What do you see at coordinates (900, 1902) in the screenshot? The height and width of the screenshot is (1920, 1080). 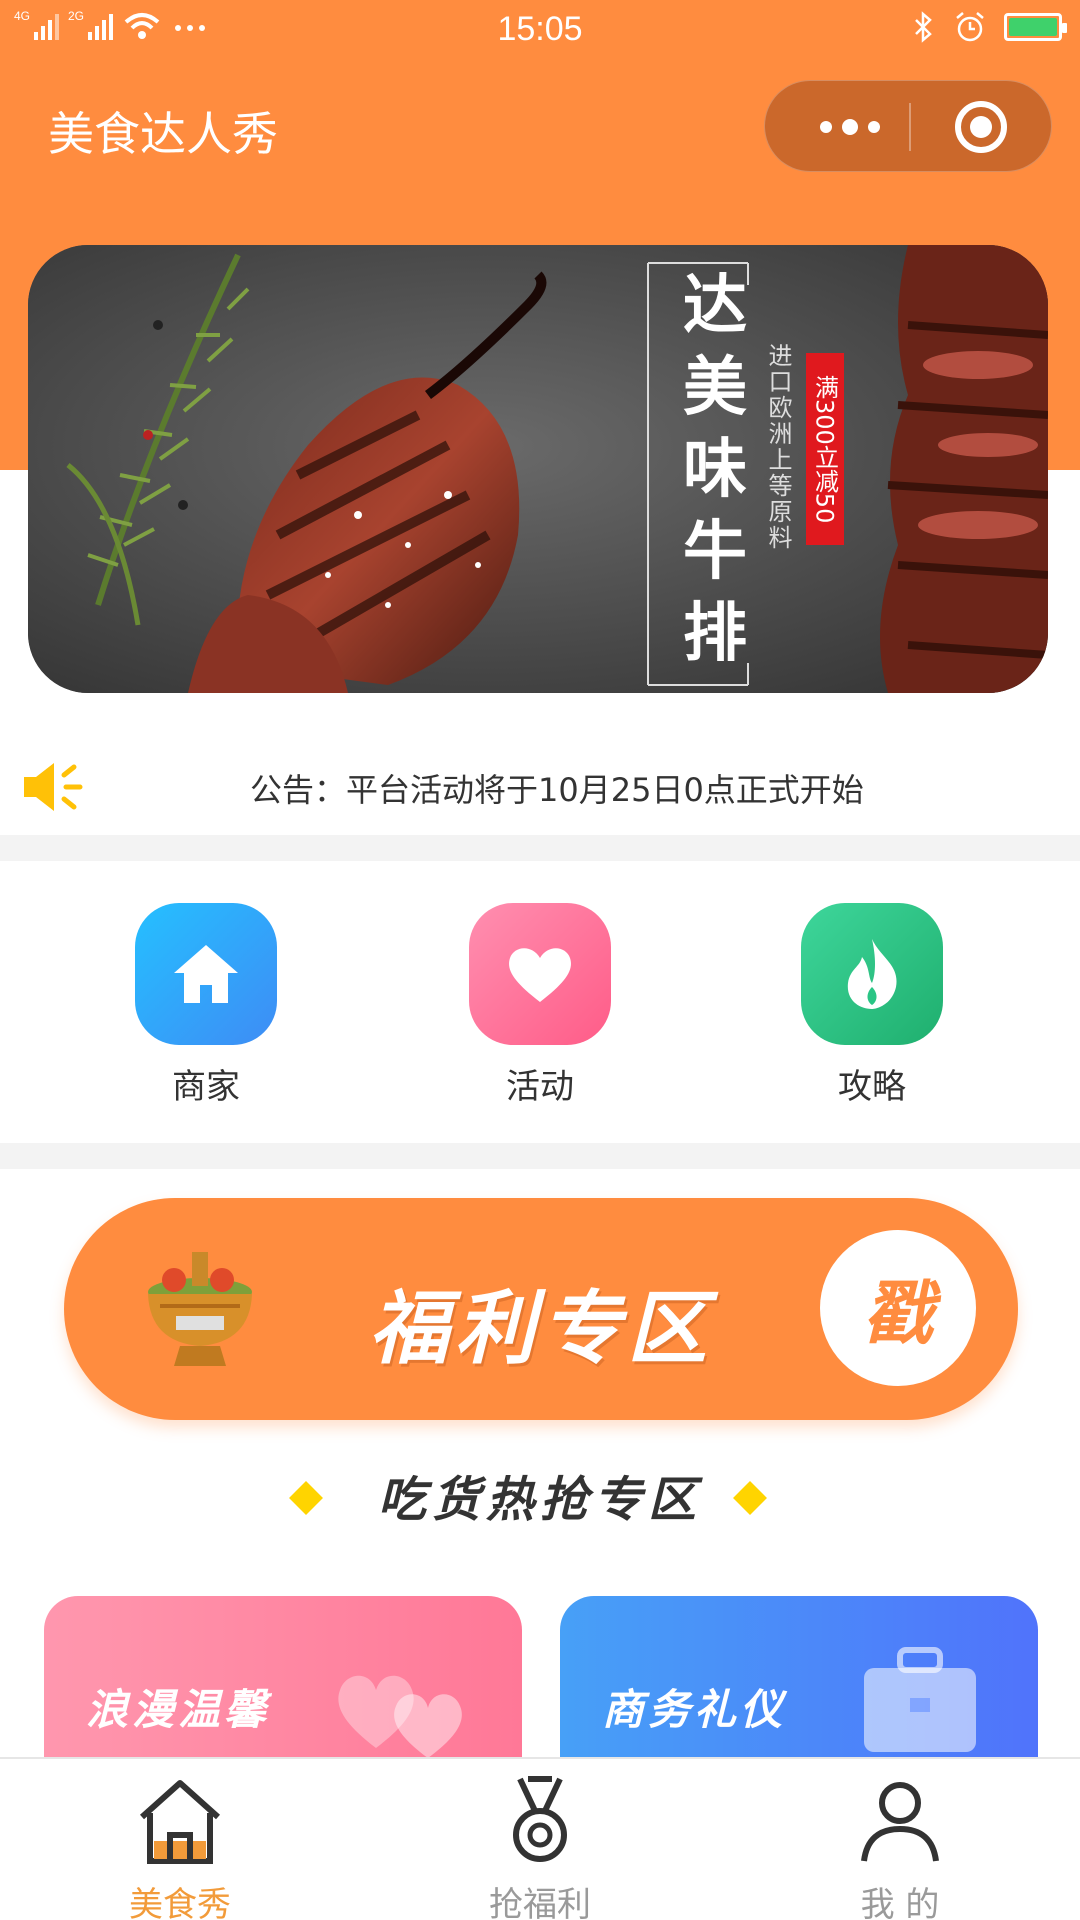 I see `tab-label: 我 的` at bounding box center [900, 1902].